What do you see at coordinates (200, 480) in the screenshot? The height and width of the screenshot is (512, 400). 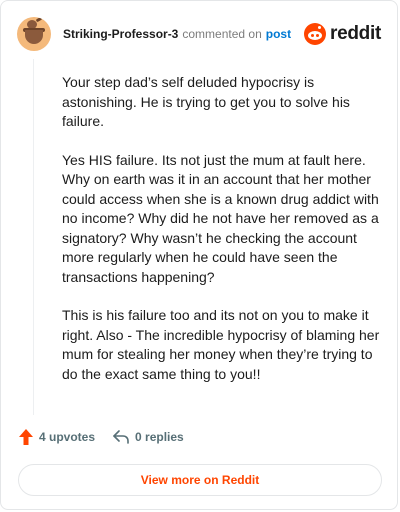 I see `view-more-button: View more on Reddit` at bounding box center [200, 480].